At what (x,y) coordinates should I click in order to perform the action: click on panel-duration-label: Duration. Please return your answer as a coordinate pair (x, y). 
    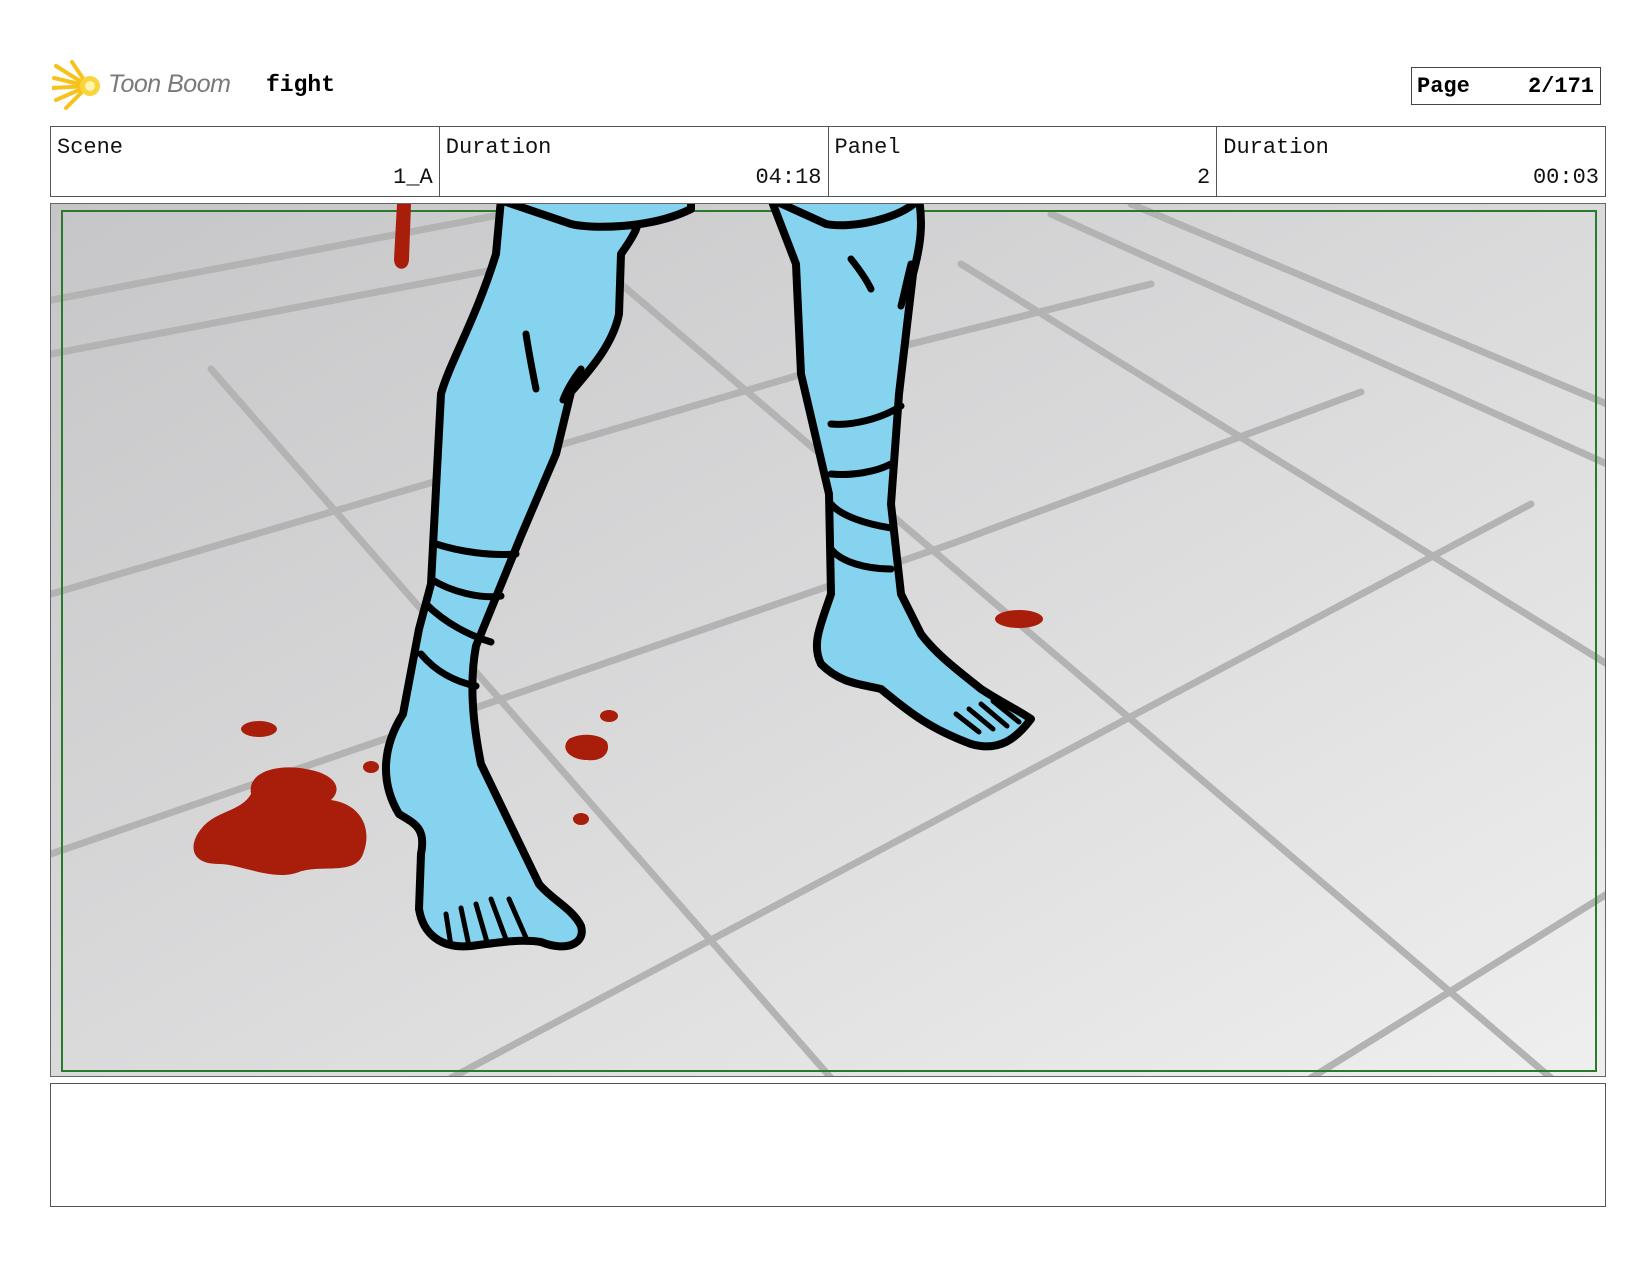
    Looking at the image, I should click on (1276, 147).